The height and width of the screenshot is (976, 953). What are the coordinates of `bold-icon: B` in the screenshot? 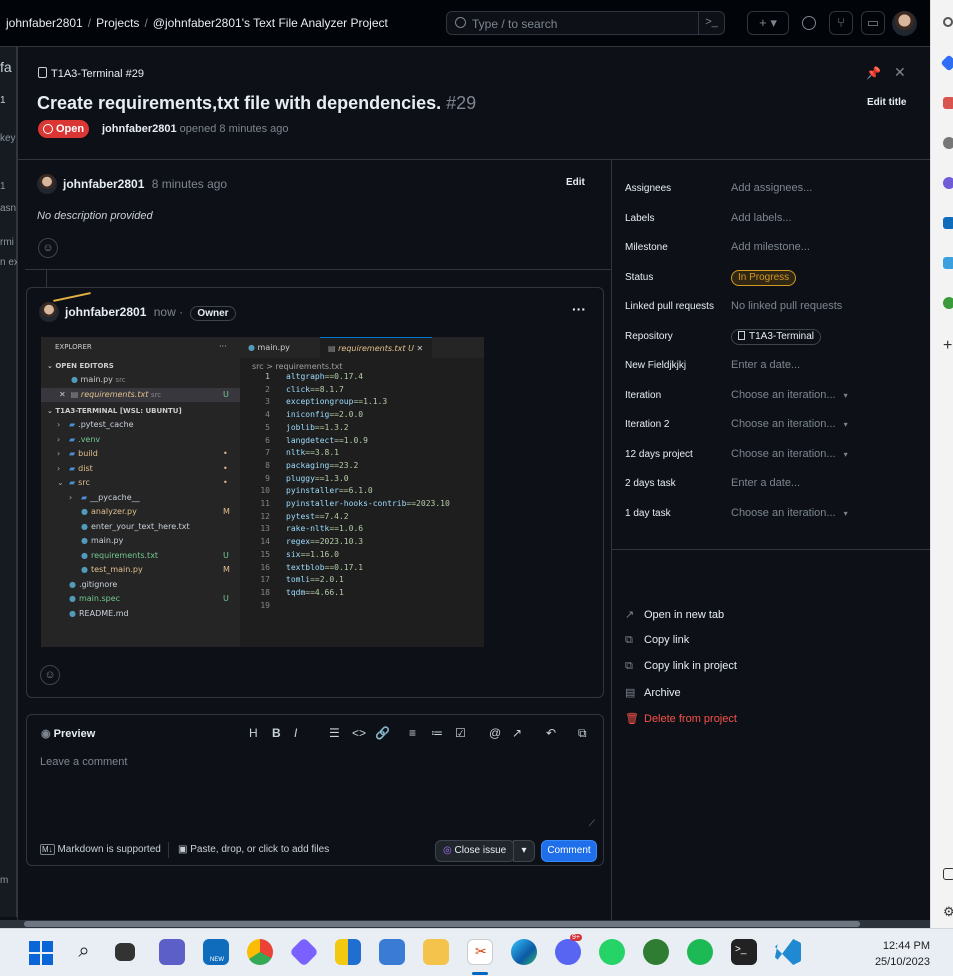 It's located at (276, 733).